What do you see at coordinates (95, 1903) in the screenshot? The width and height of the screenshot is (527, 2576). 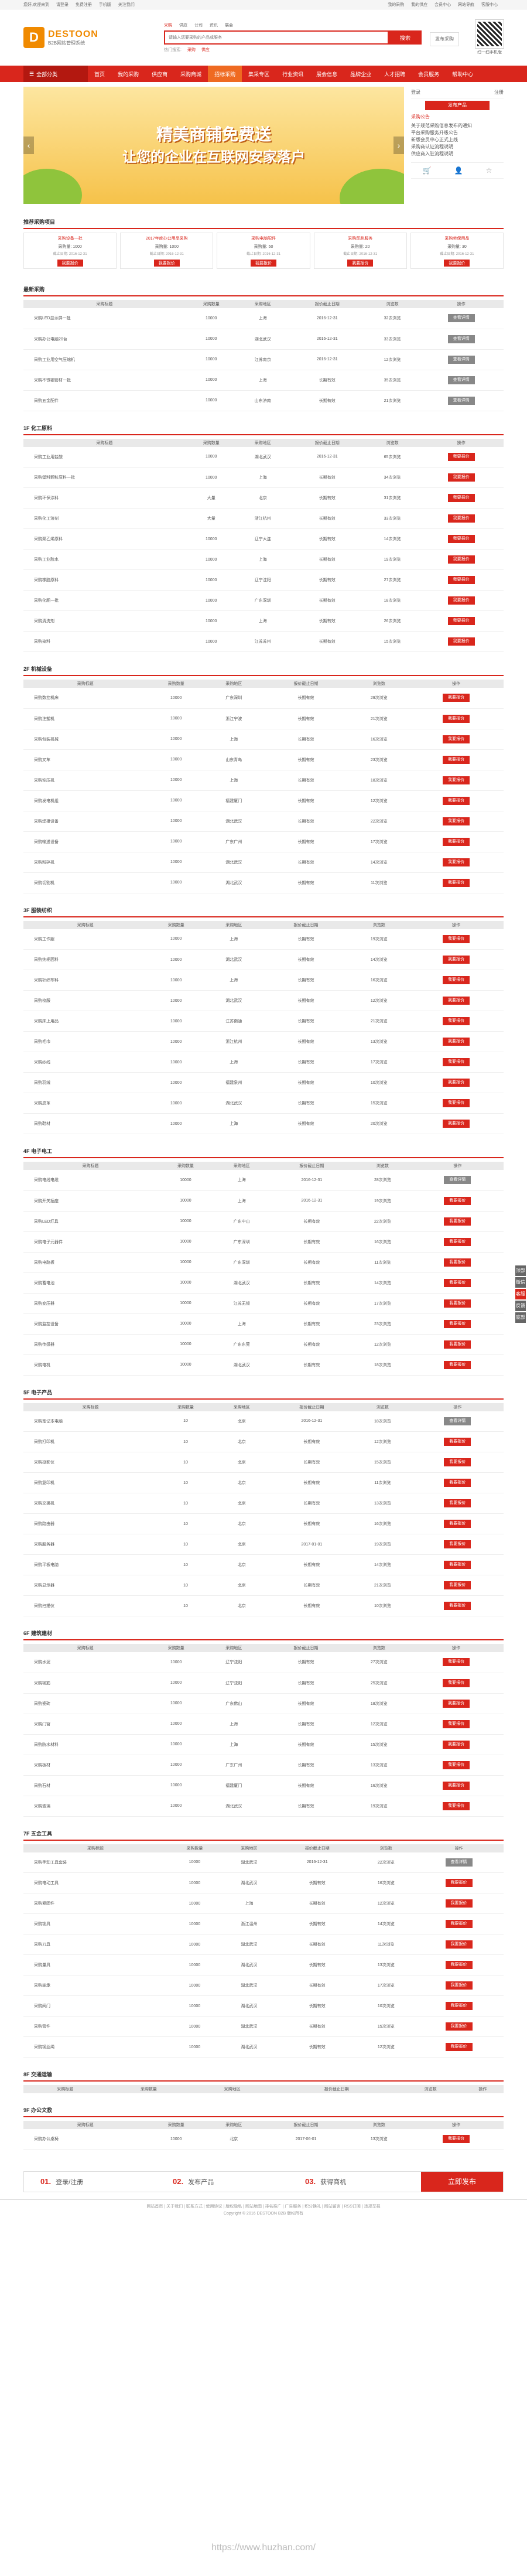 I see `purchase-title-link: 采购紧固件` at bounding box center [95, 1903].